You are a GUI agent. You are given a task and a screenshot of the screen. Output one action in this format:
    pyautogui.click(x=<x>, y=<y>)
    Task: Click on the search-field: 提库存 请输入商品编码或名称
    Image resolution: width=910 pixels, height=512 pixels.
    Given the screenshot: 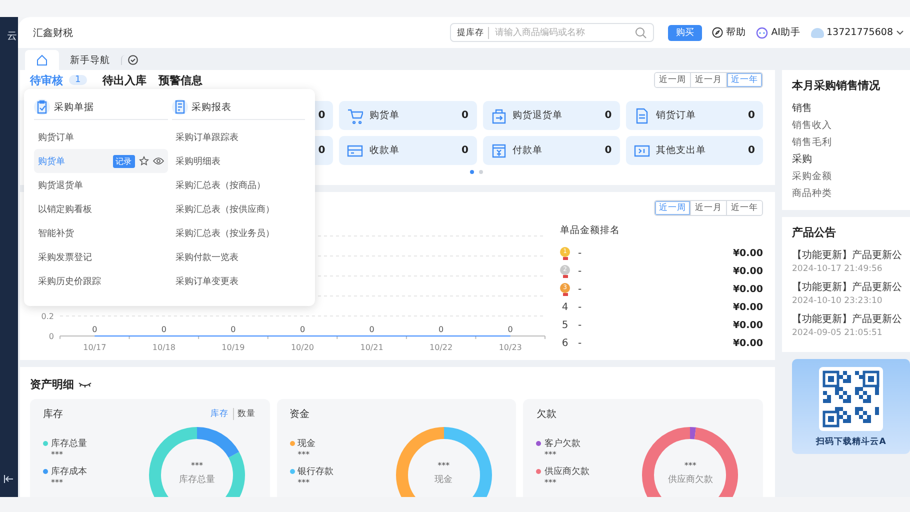 What is the action you would take?
    pyautogui.click(x=552, y=32)
    